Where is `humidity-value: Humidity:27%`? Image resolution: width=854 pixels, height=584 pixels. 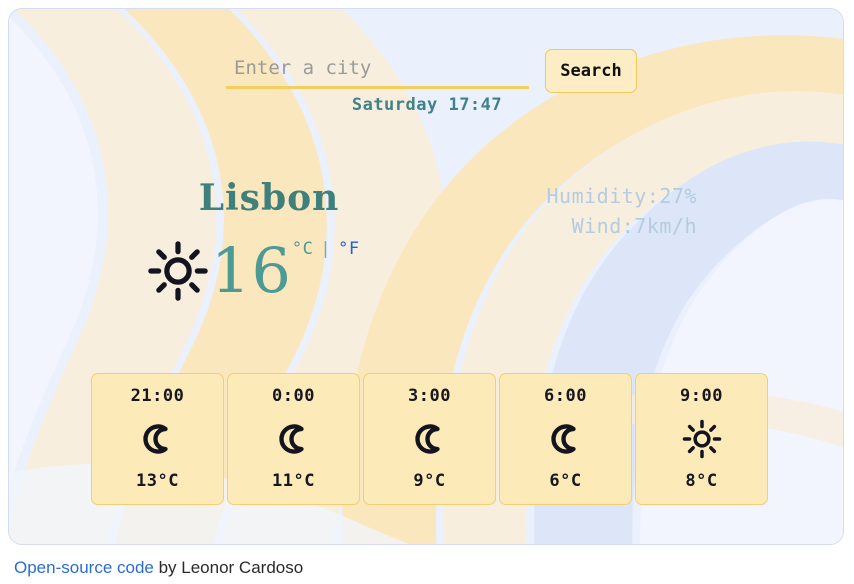 humidity-value: Humidity:27% is located at coordinates (621, 196).